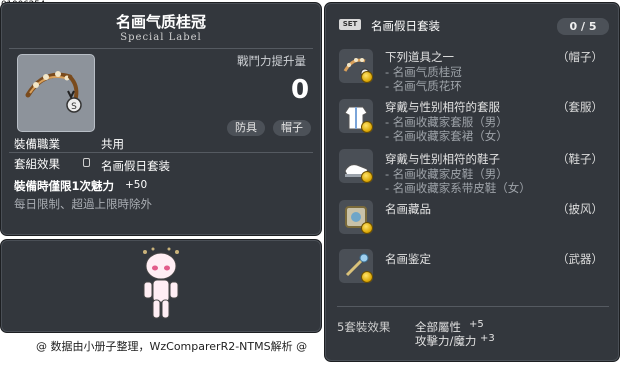  I want to click on set-badge: SET, so click(350, 24).